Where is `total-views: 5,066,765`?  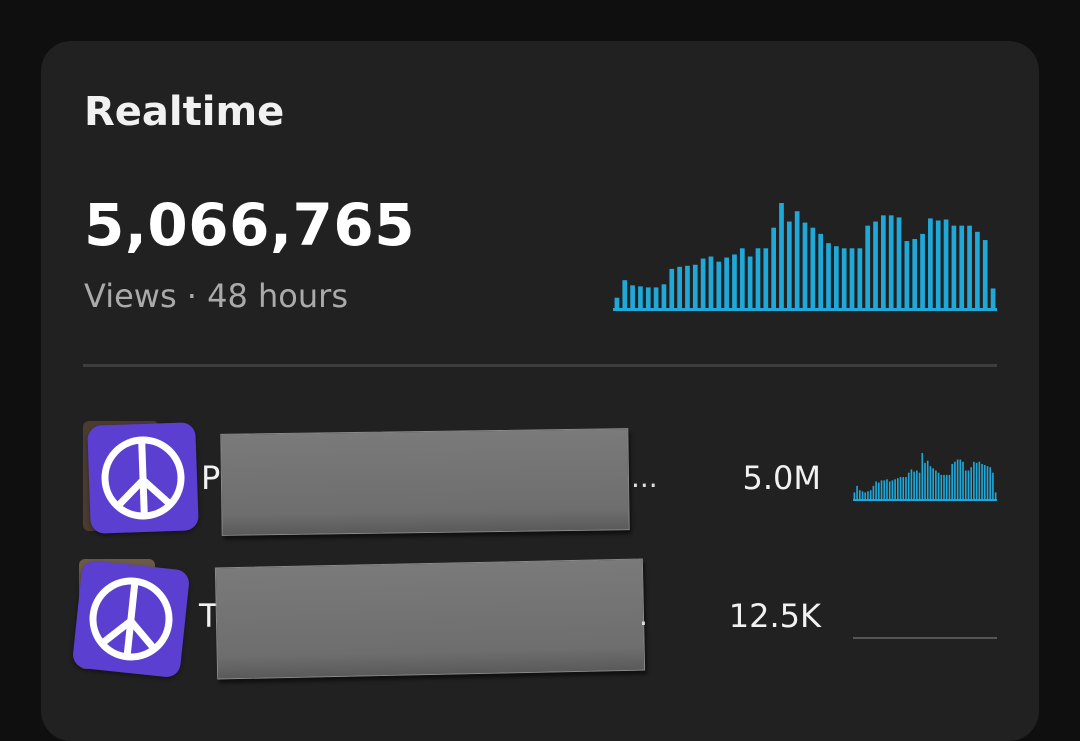
total-views: 5,066,765 is located at coordinates (250, 225).